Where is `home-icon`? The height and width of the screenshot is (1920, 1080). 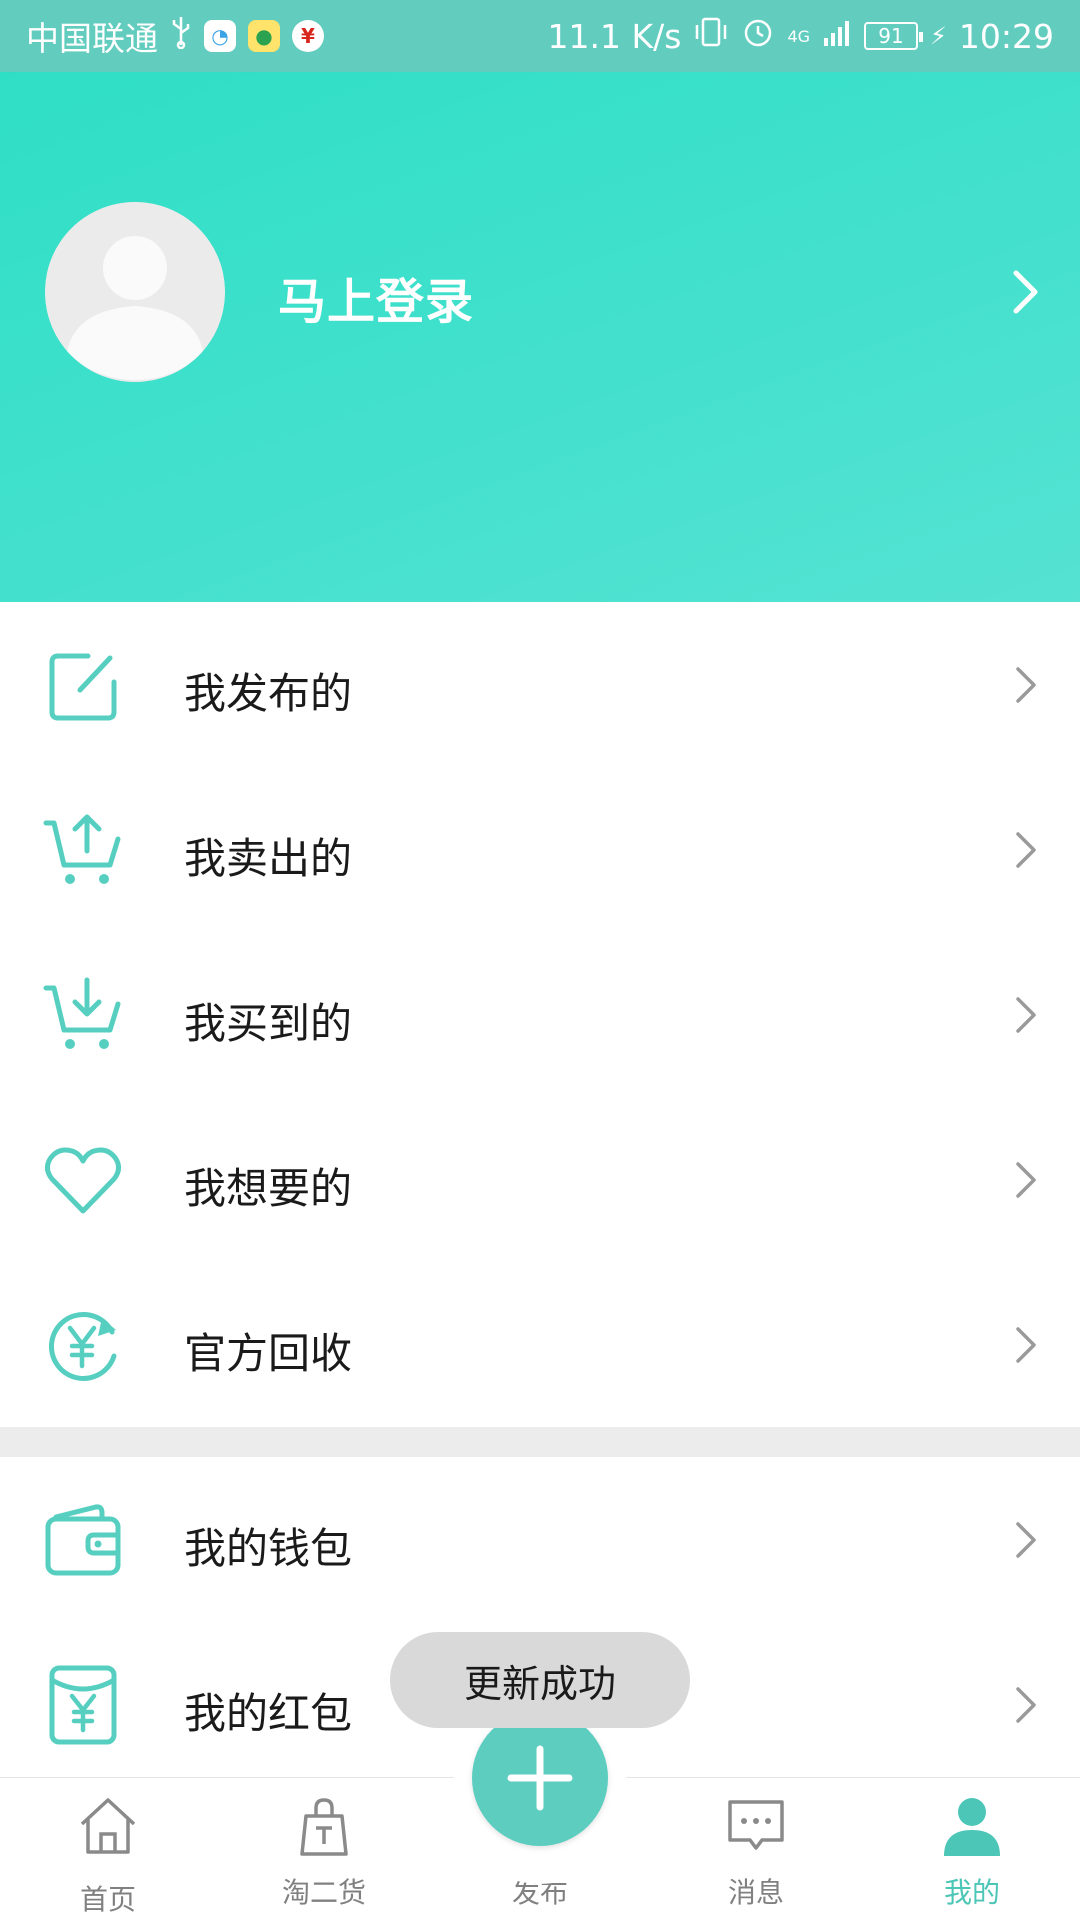
home-icon is located at coordinates (108, 1826).